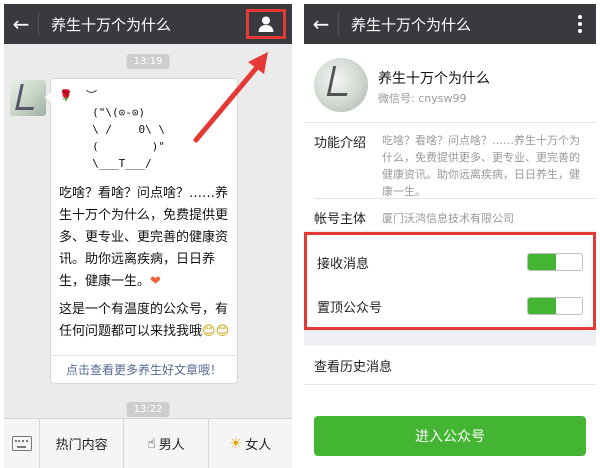 The image size is (600, 468). I want to click on menu-item-label: 男人, so click(171, 445).